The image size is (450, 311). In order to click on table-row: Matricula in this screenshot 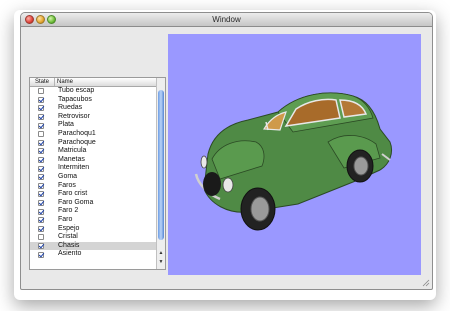, I will do `click(93, 151)`.